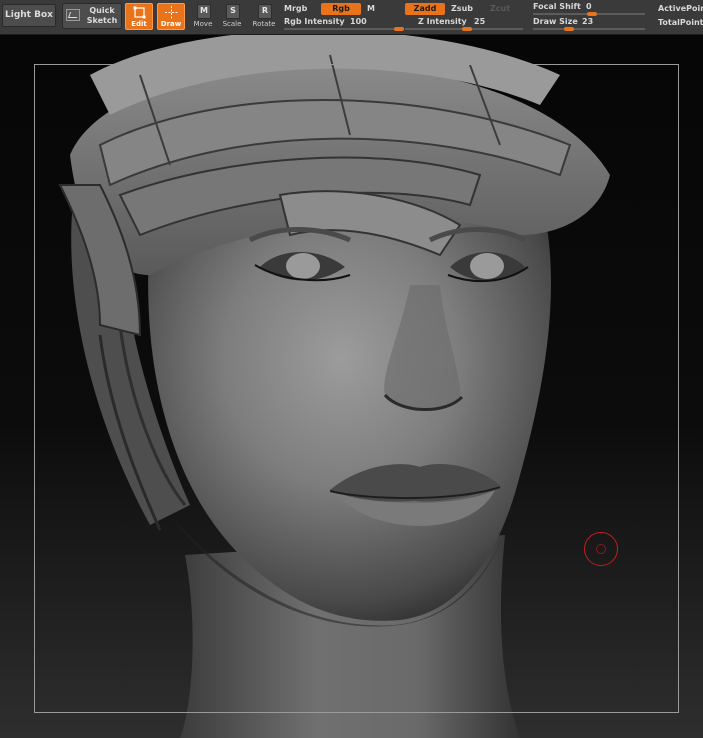 The height and width of the screenshot is (738, 703). I want to click on z-intensity-label: Z Intensity, so click(442, 21).